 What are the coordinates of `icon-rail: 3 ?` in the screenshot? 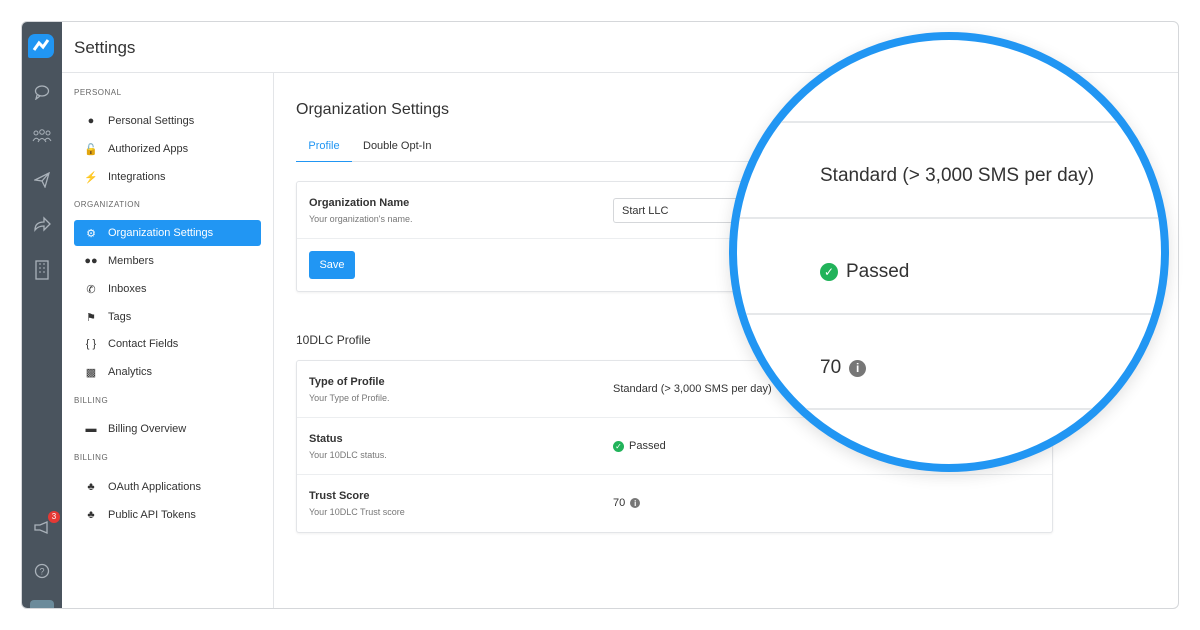 It's located at (42, 315).